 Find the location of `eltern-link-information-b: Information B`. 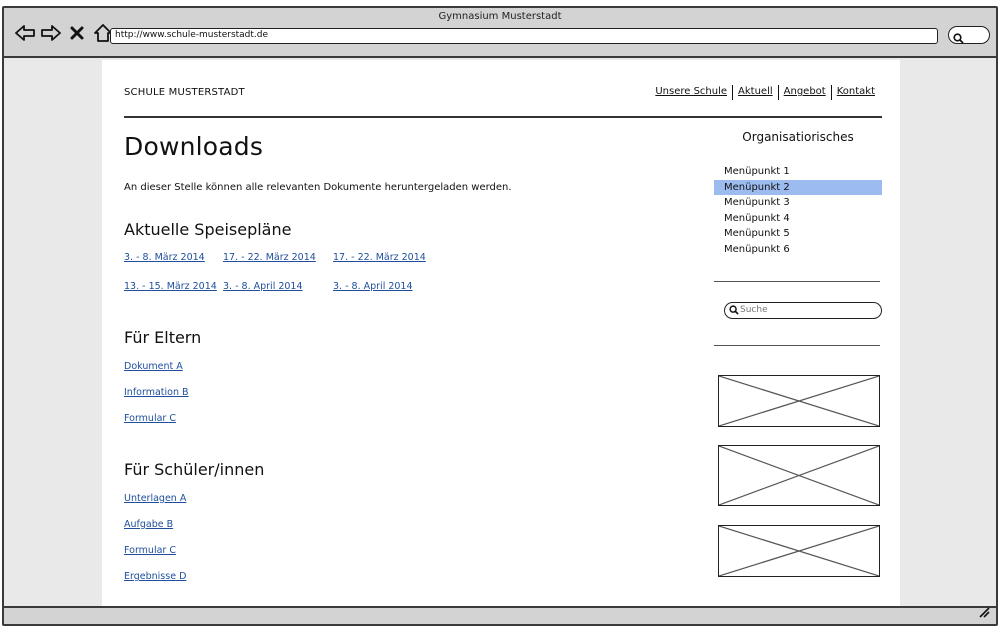

eltern-link-information-b: Information B is located at coordinates (156, 392).